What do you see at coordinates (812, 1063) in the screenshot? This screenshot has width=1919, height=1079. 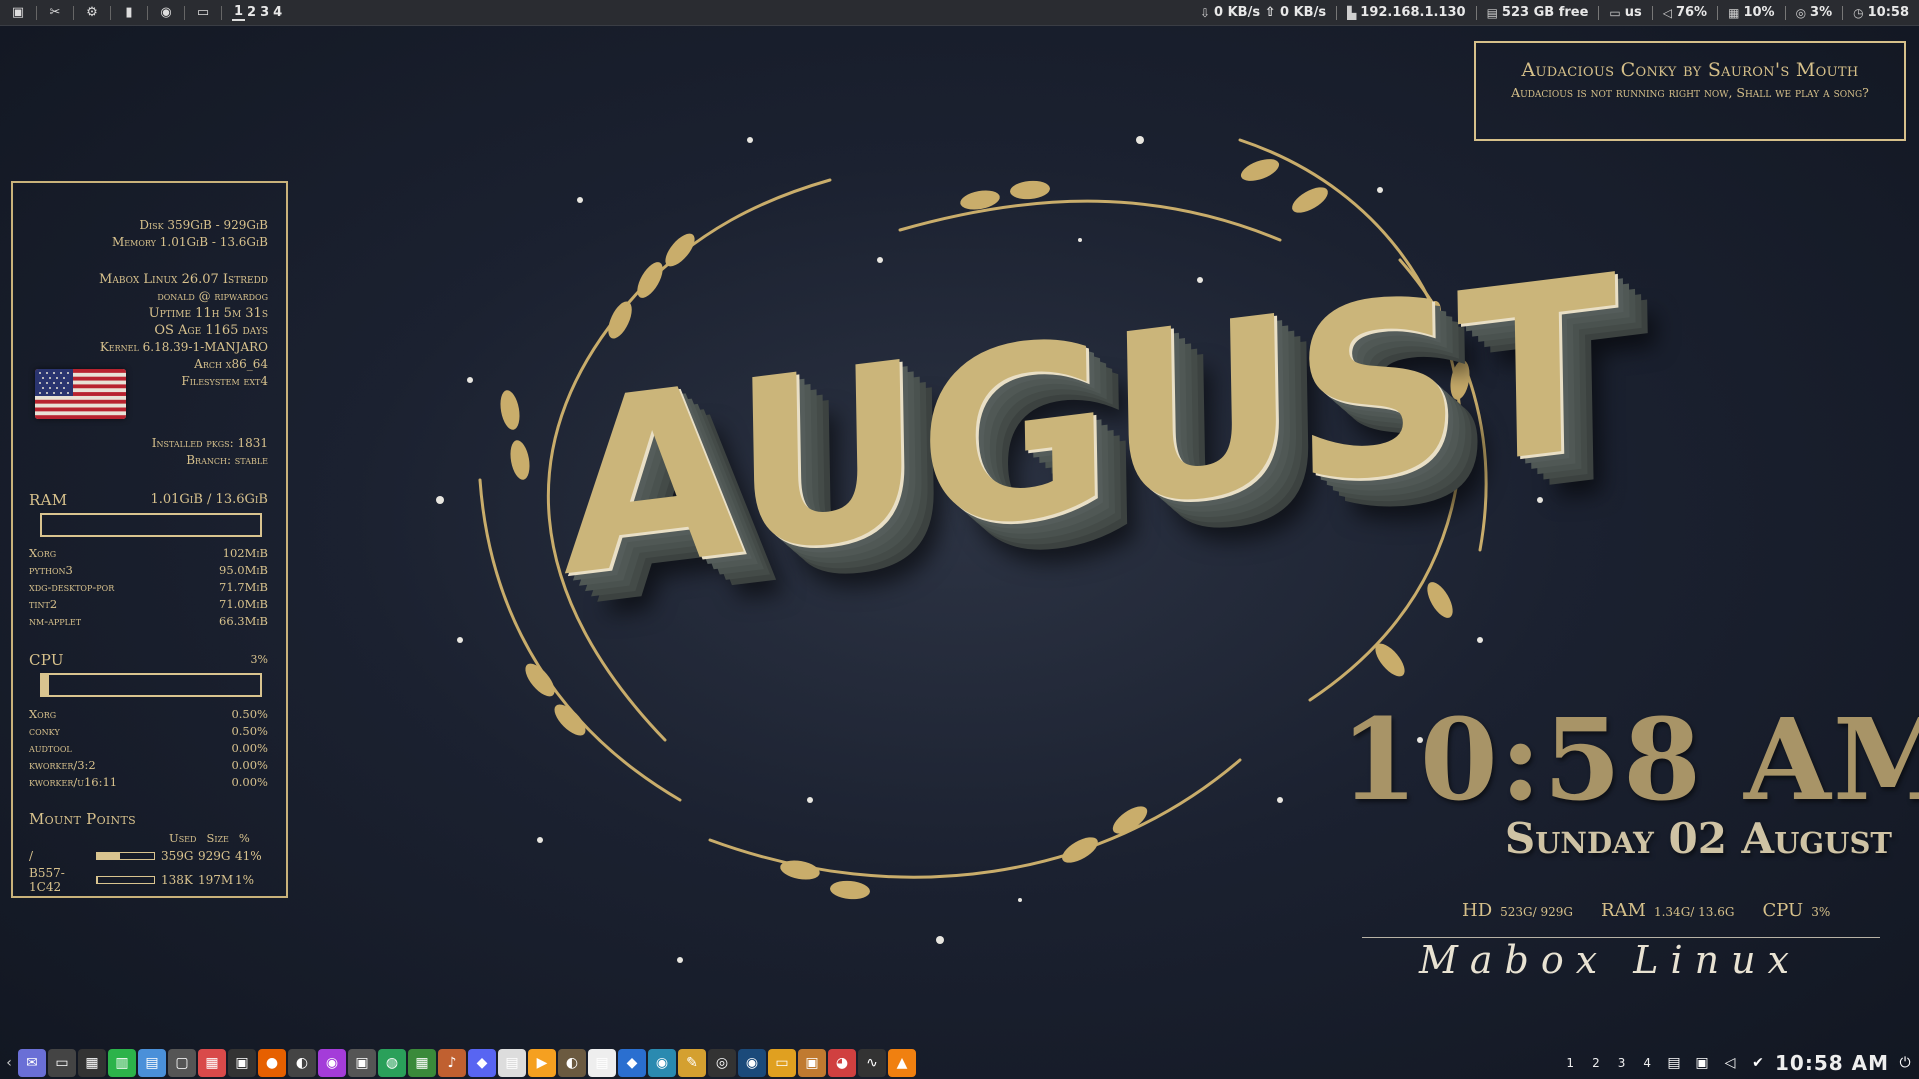 I see `radio-icon: ▣` at bounding box center [812, 1063].